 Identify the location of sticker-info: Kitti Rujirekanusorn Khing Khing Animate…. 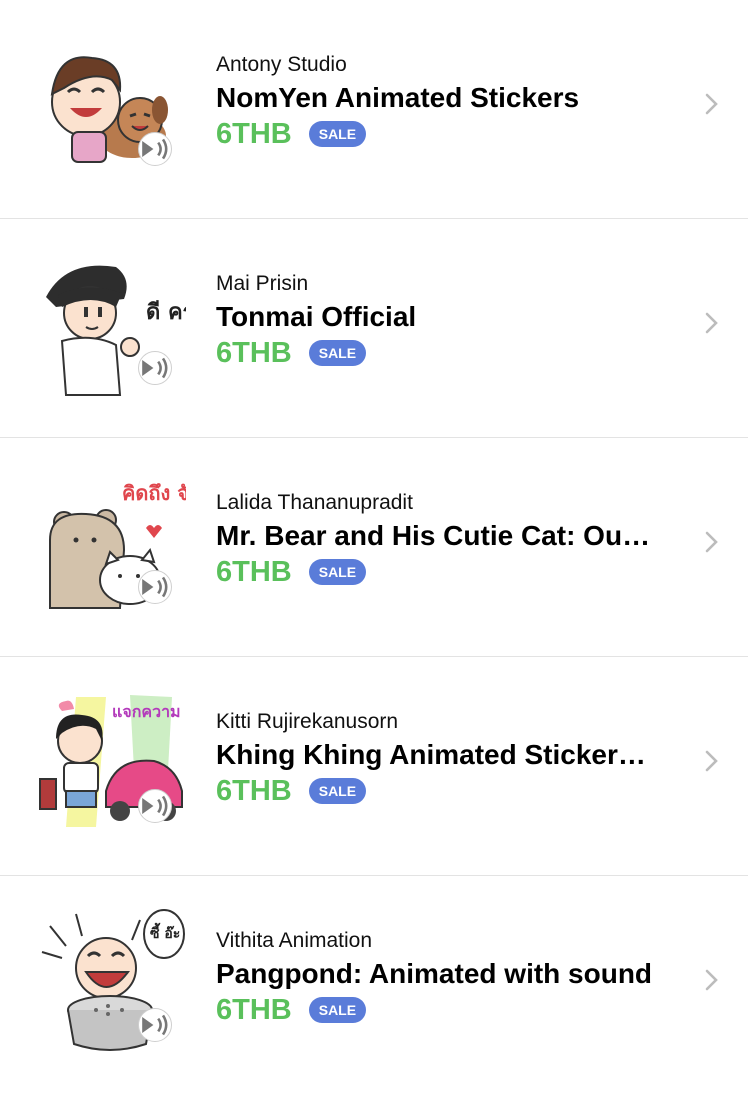
(451, 759).